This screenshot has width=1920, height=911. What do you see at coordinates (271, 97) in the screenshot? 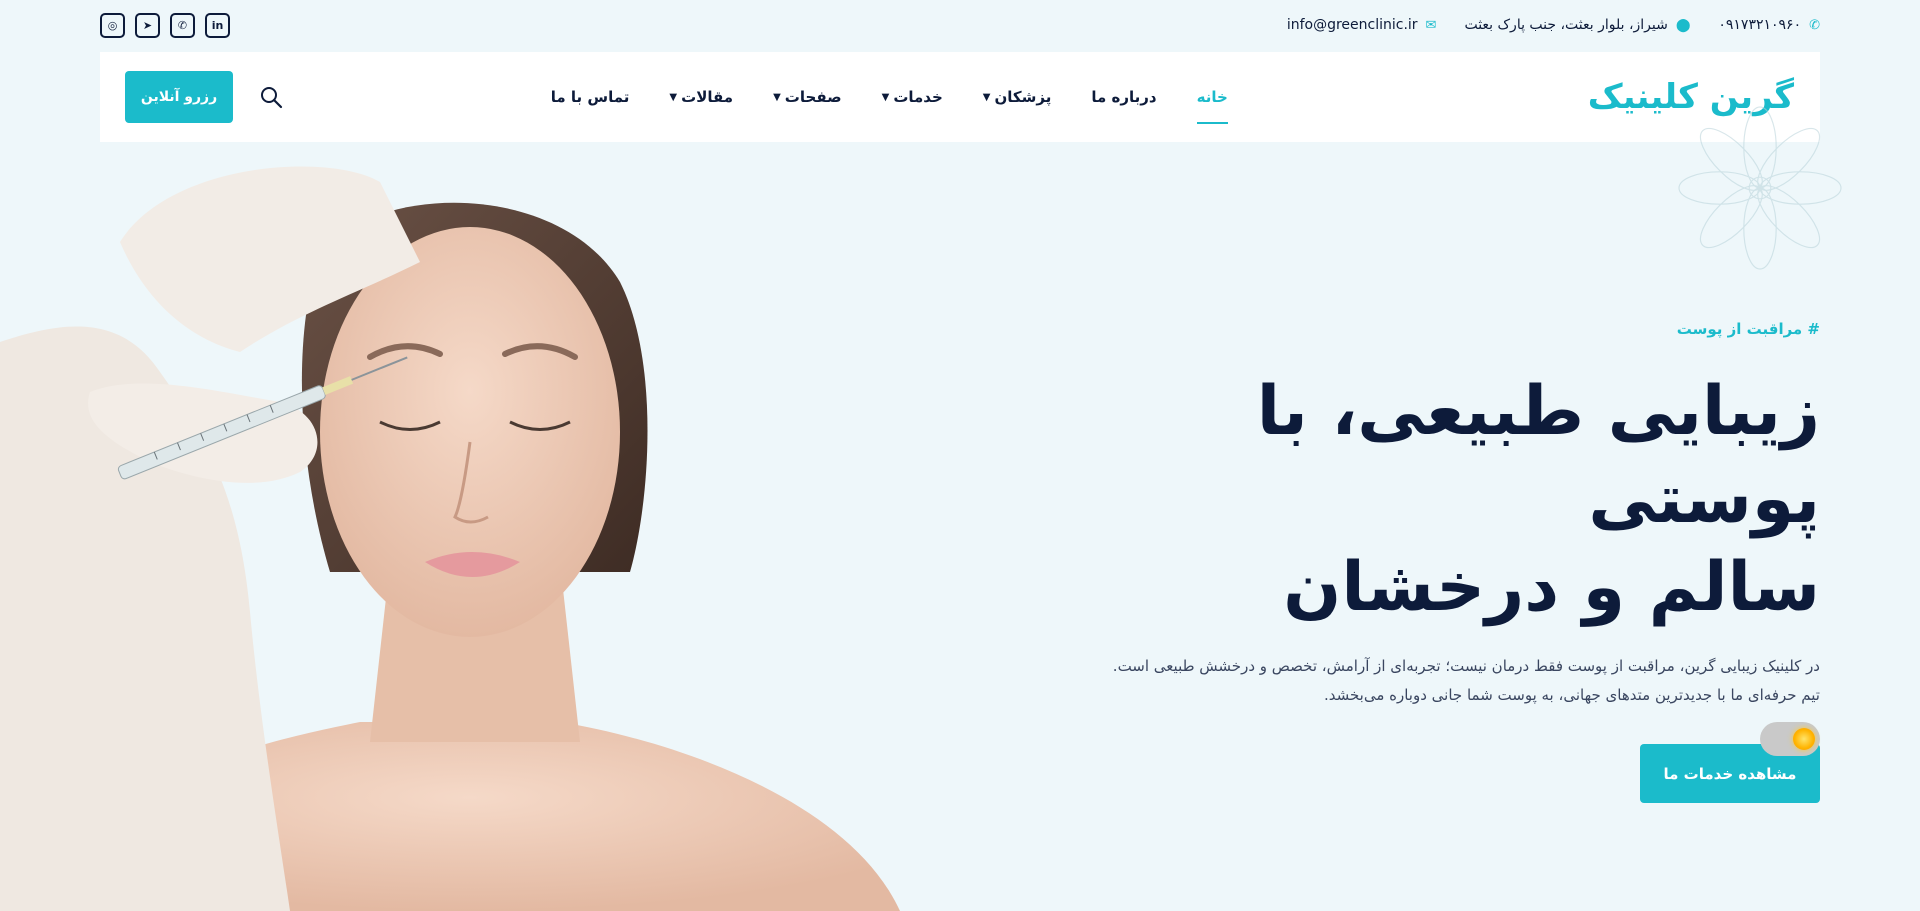
I see `search-icon` at bounding box center [271, 97].